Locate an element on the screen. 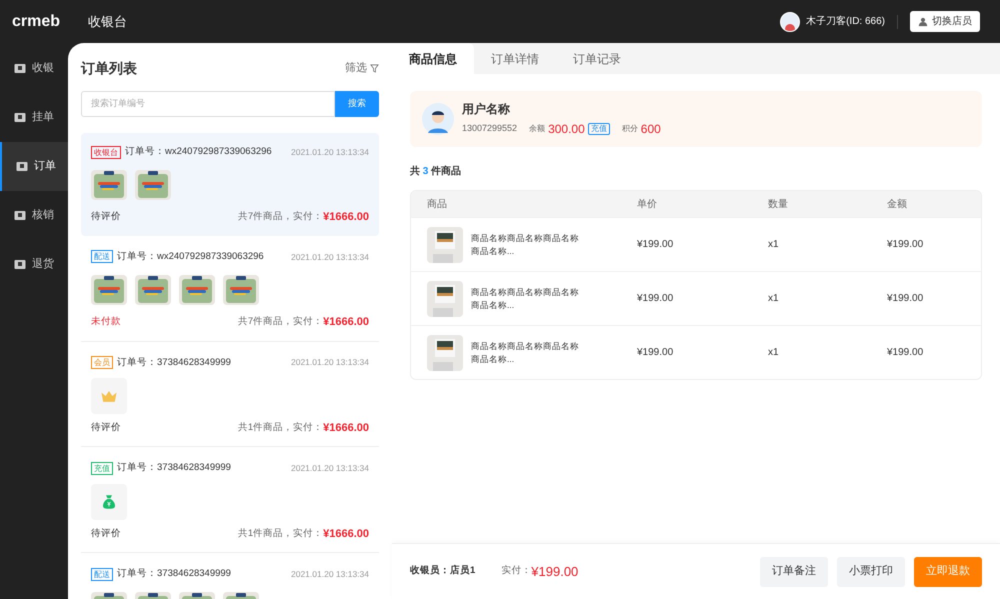  logo: crmeb is located at coordinates (37, 22).